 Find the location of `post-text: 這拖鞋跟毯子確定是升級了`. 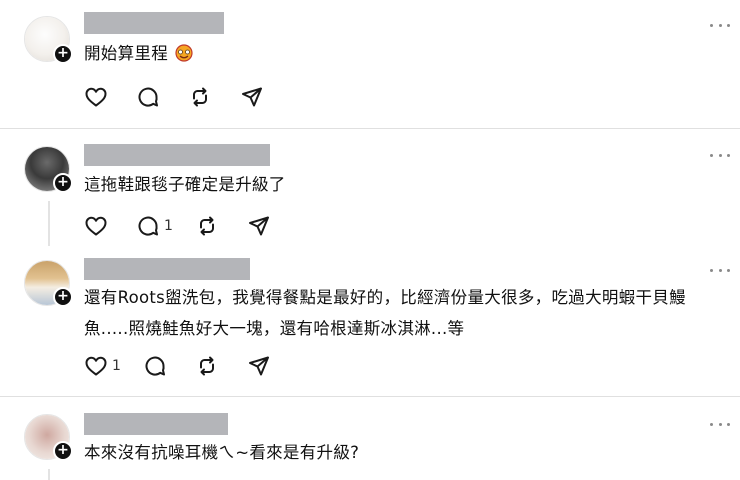

post-text: 這拖鞋跟毯子確定是升級了 is located at coordinates (185, 184).